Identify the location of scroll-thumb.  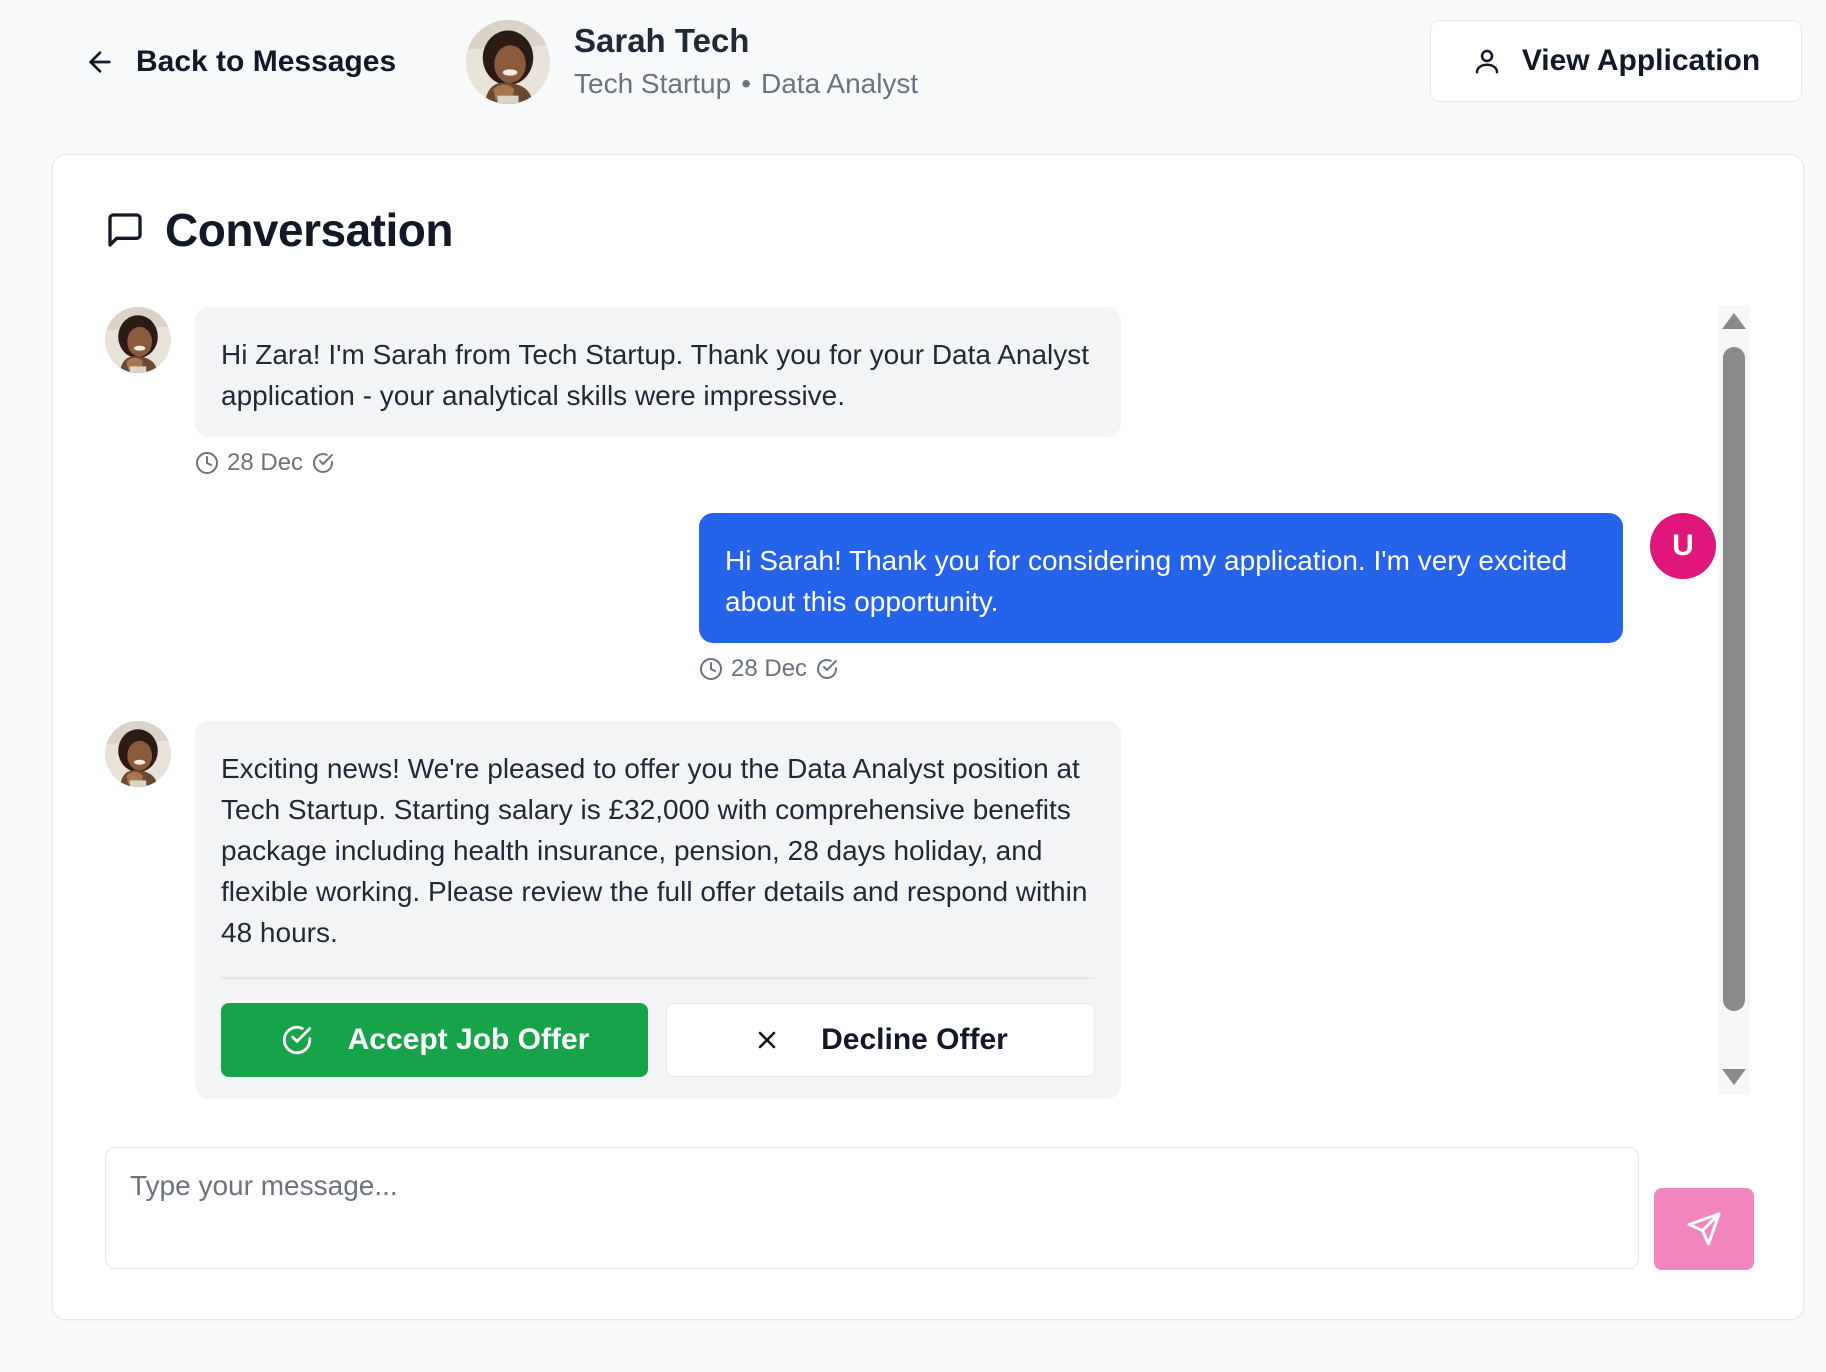
(1734, 679).